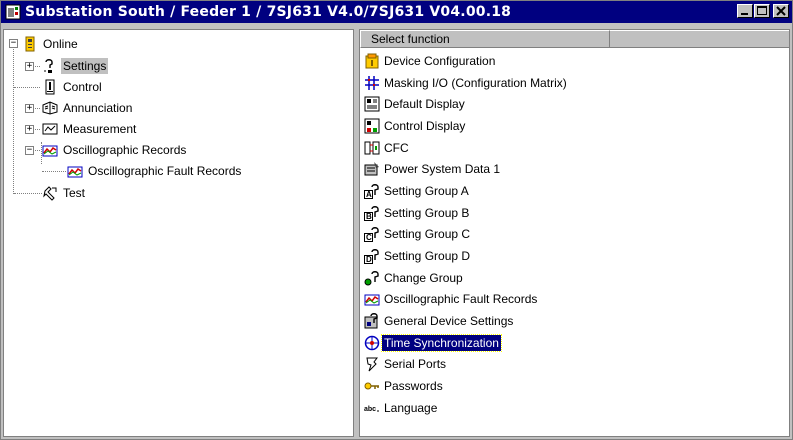 The height and width of the screenshot is (440, 793). What do you see at coordinates (372, 82) in the screenshot?
I see `matrix-icon` at bounding box center [372, 82].